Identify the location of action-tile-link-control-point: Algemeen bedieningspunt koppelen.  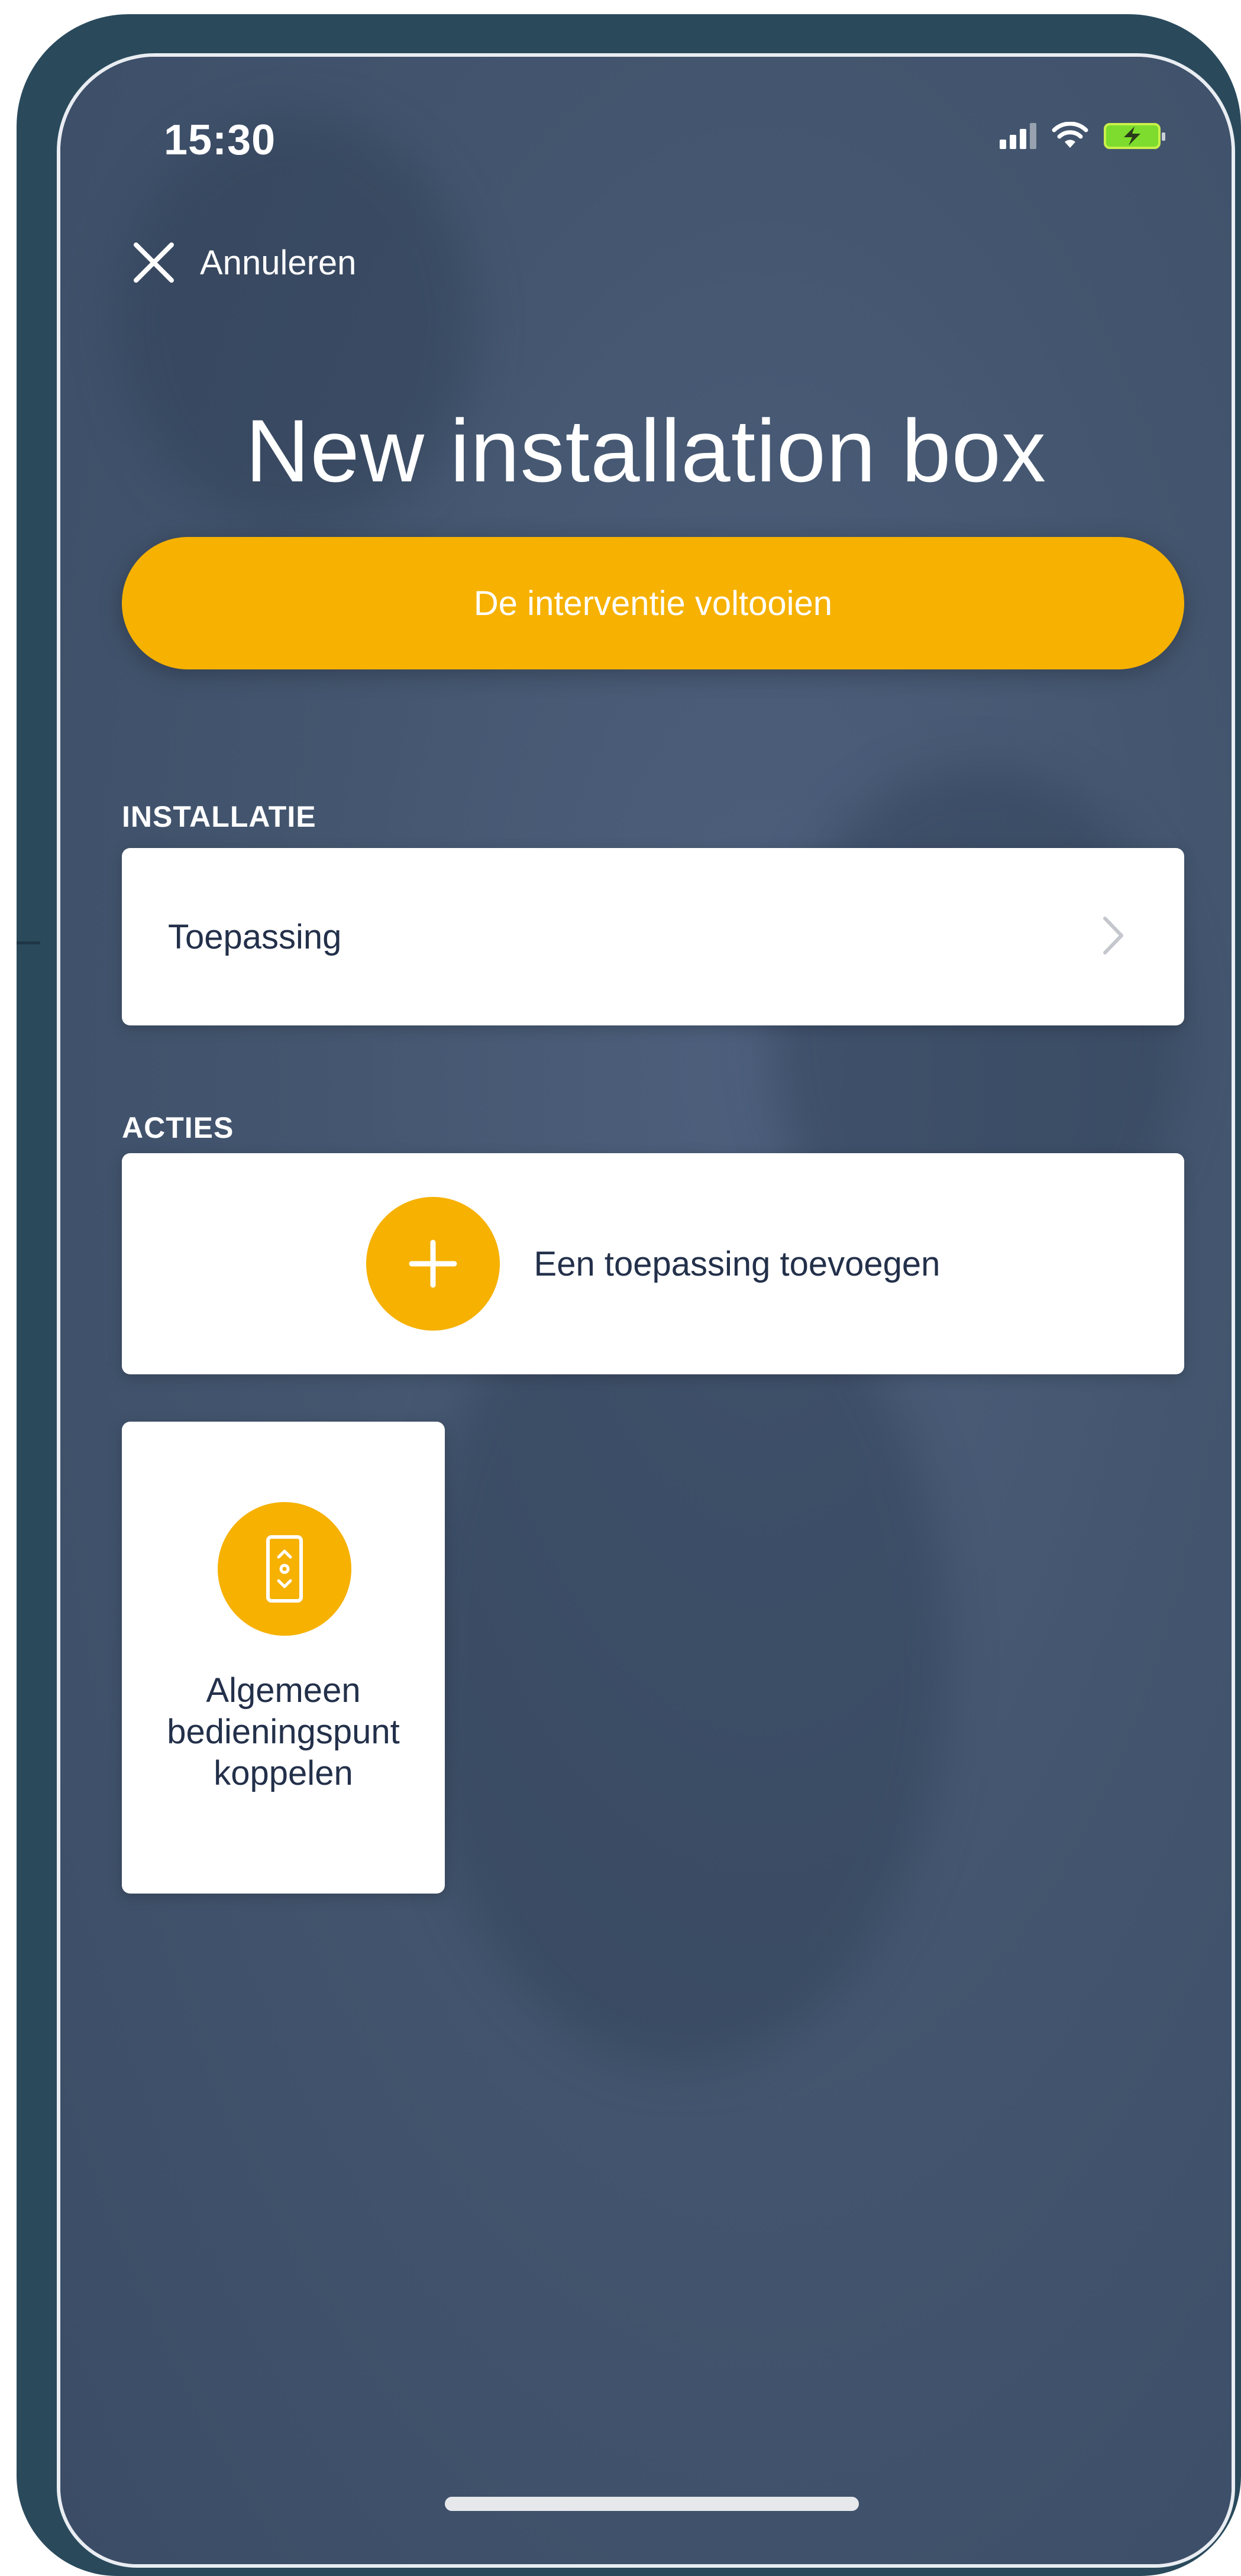
(284, 1658).